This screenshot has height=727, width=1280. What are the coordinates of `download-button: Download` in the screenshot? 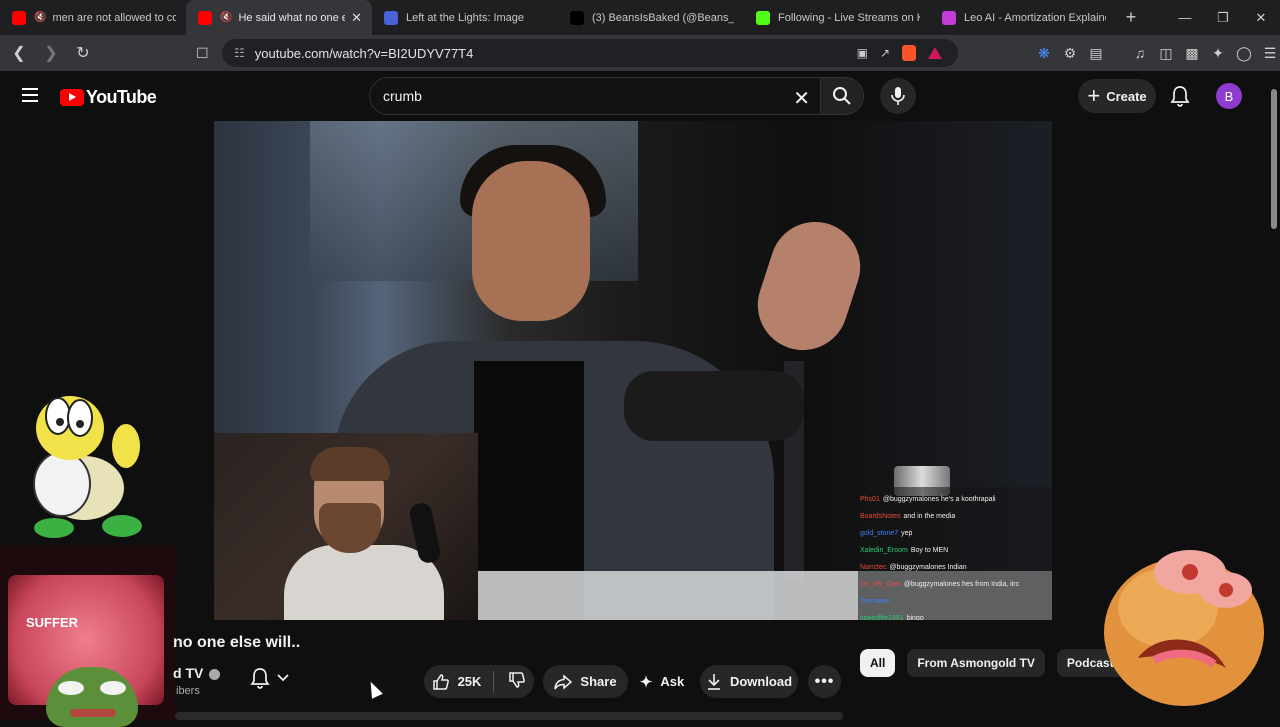 It's located at (749, 681).